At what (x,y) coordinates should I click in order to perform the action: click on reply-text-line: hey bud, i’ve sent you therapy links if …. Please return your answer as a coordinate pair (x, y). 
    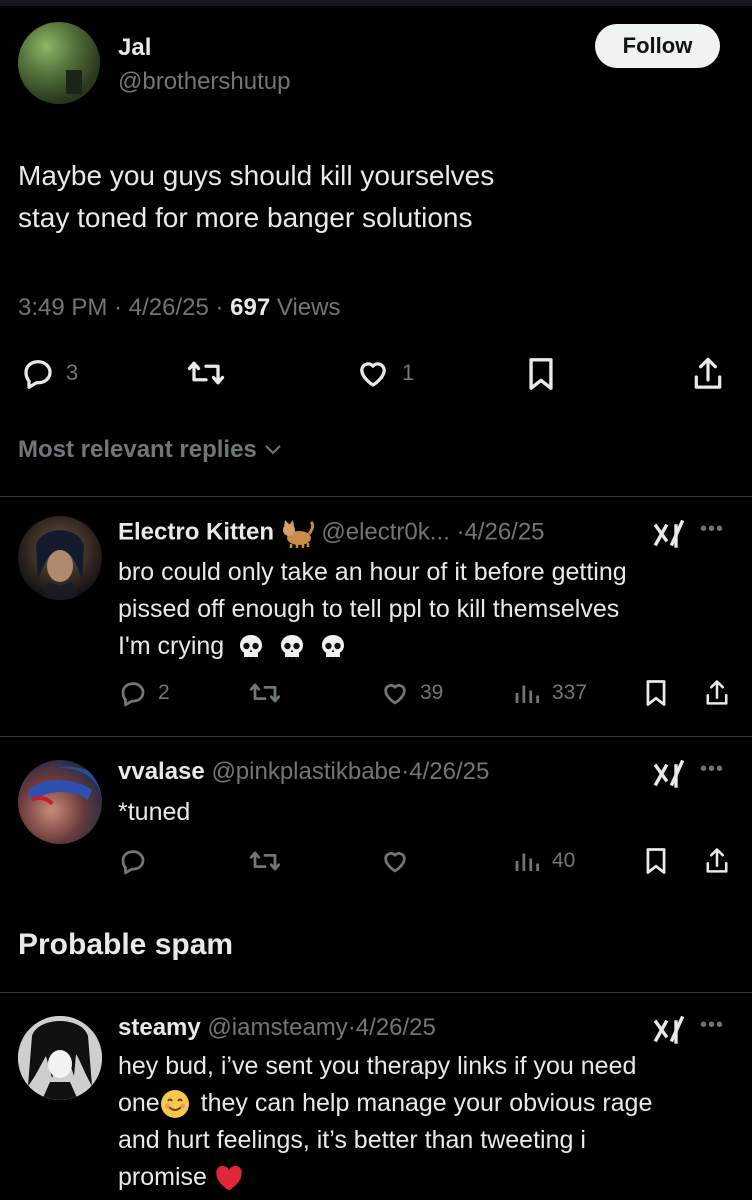
    Looking at the image, I should click on (377, 1066).